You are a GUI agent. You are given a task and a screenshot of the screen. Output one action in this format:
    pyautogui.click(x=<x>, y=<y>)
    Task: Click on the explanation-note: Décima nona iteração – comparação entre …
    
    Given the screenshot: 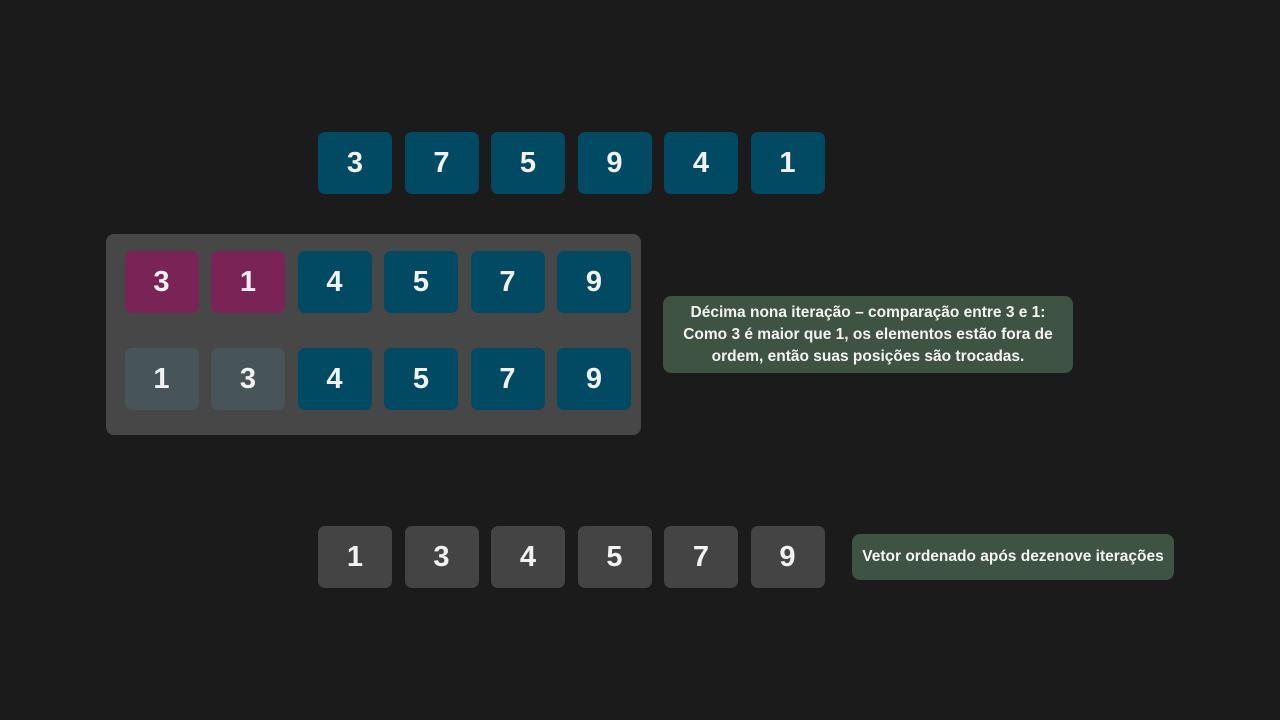 What is the action you would take?
    pyautogui.click(x=868, y=334)
    